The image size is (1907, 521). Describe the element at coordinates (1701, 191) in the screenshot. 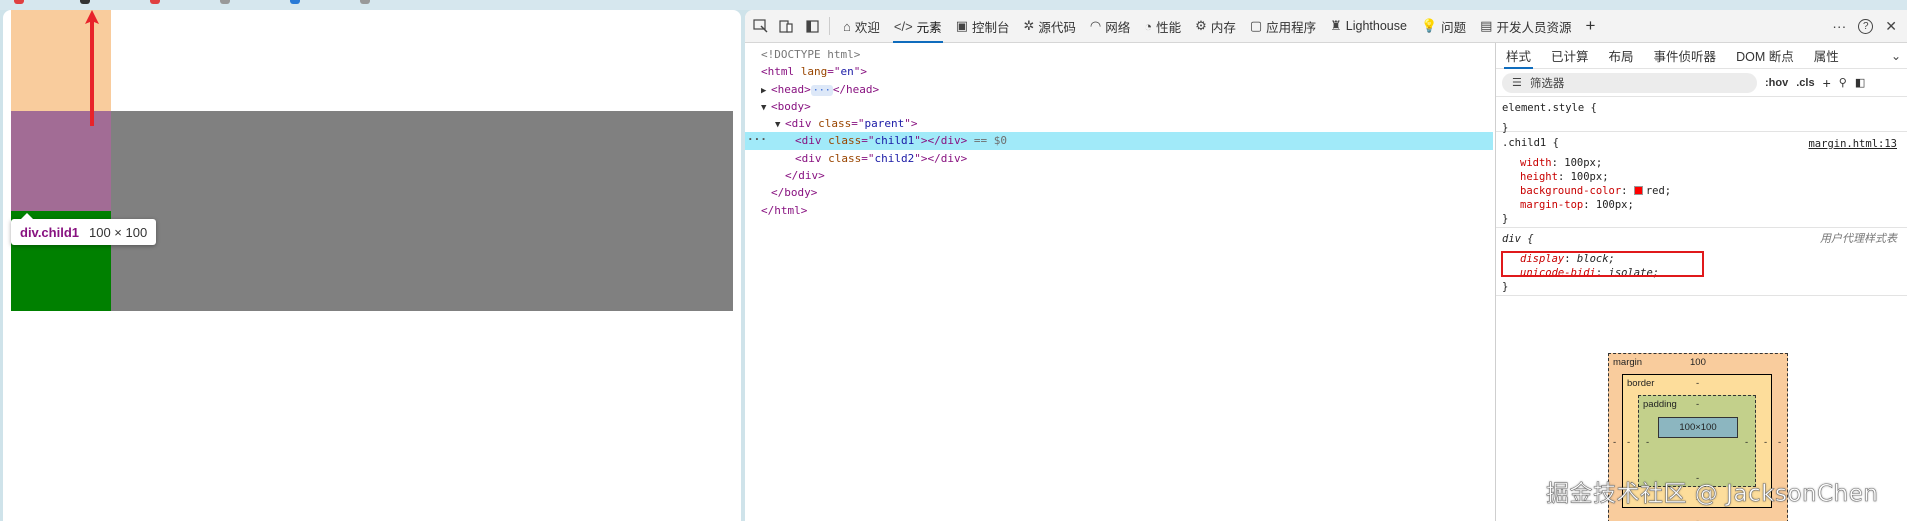

I see `declaration-background-color: background-color: red;` at that location.